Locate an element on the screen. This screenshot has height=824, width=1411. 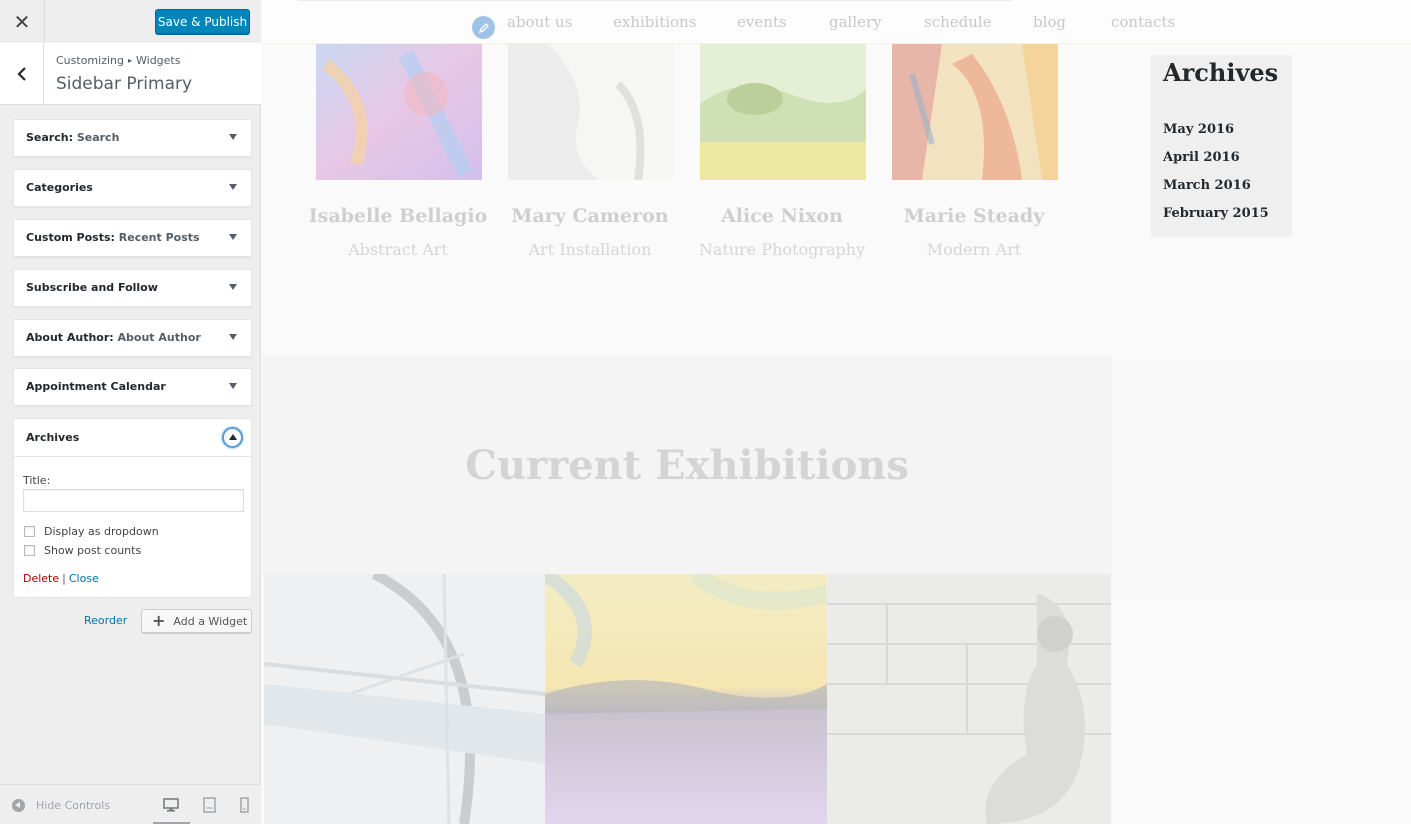
close-icon: ✕ is located at coordinates (22, 22).